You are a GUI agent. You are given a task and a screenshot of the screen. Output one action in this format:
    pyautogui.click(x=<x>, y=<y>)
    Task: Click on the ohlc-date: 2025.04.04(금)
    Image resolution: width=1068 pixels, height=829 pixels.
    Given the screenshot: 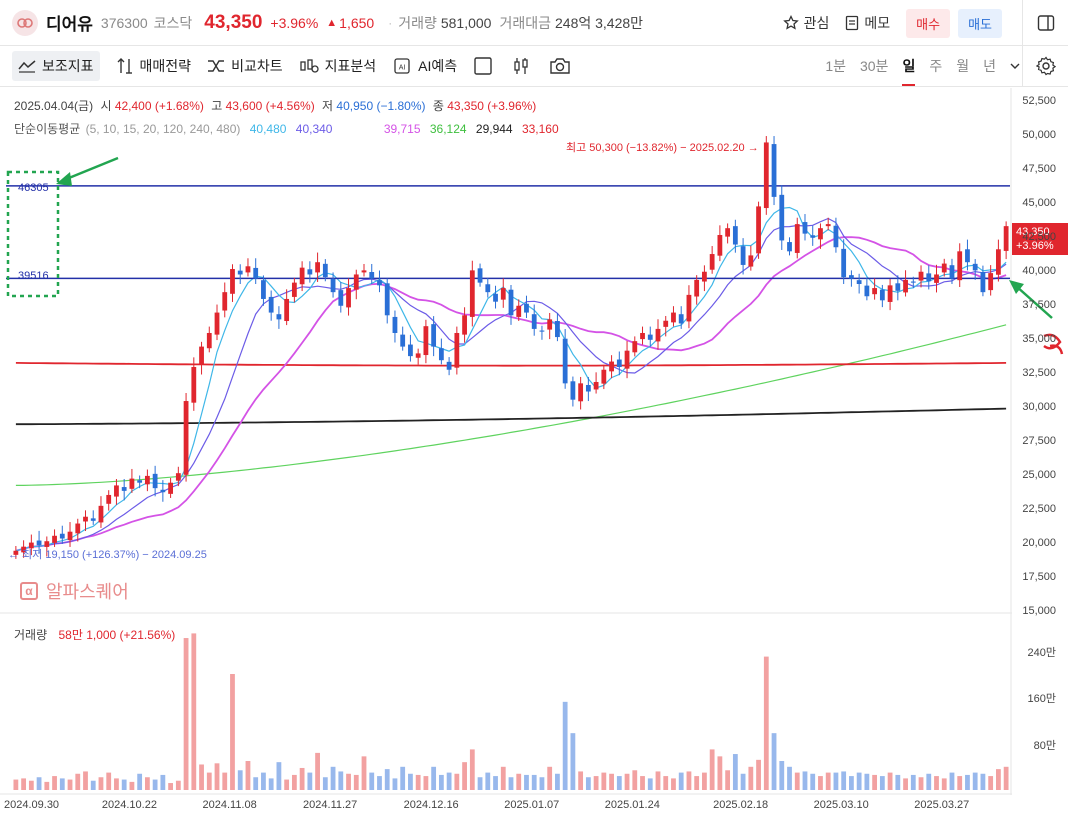 What is the action you would take?
    pyautogui.click(x=54, y=106)
    